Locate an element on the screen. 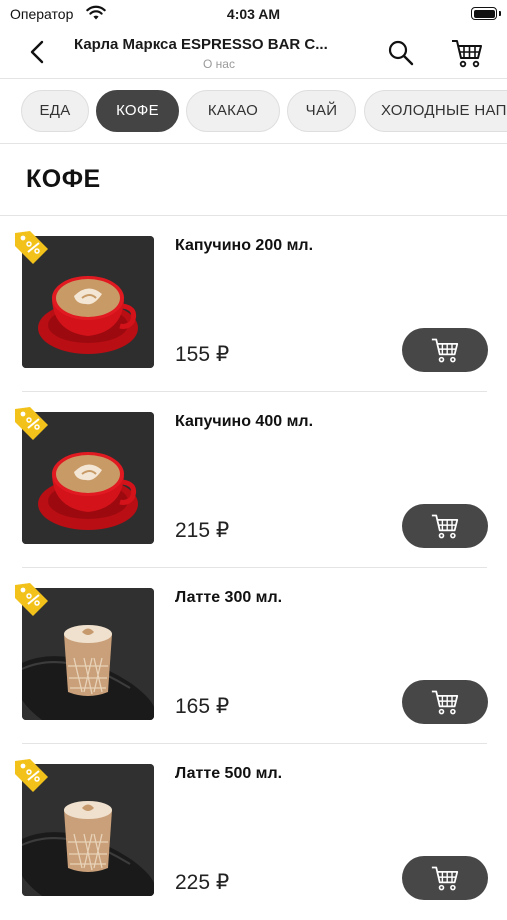 This screenshot has width=507, height=920. battery-icon is located at coordinates (484, 13).